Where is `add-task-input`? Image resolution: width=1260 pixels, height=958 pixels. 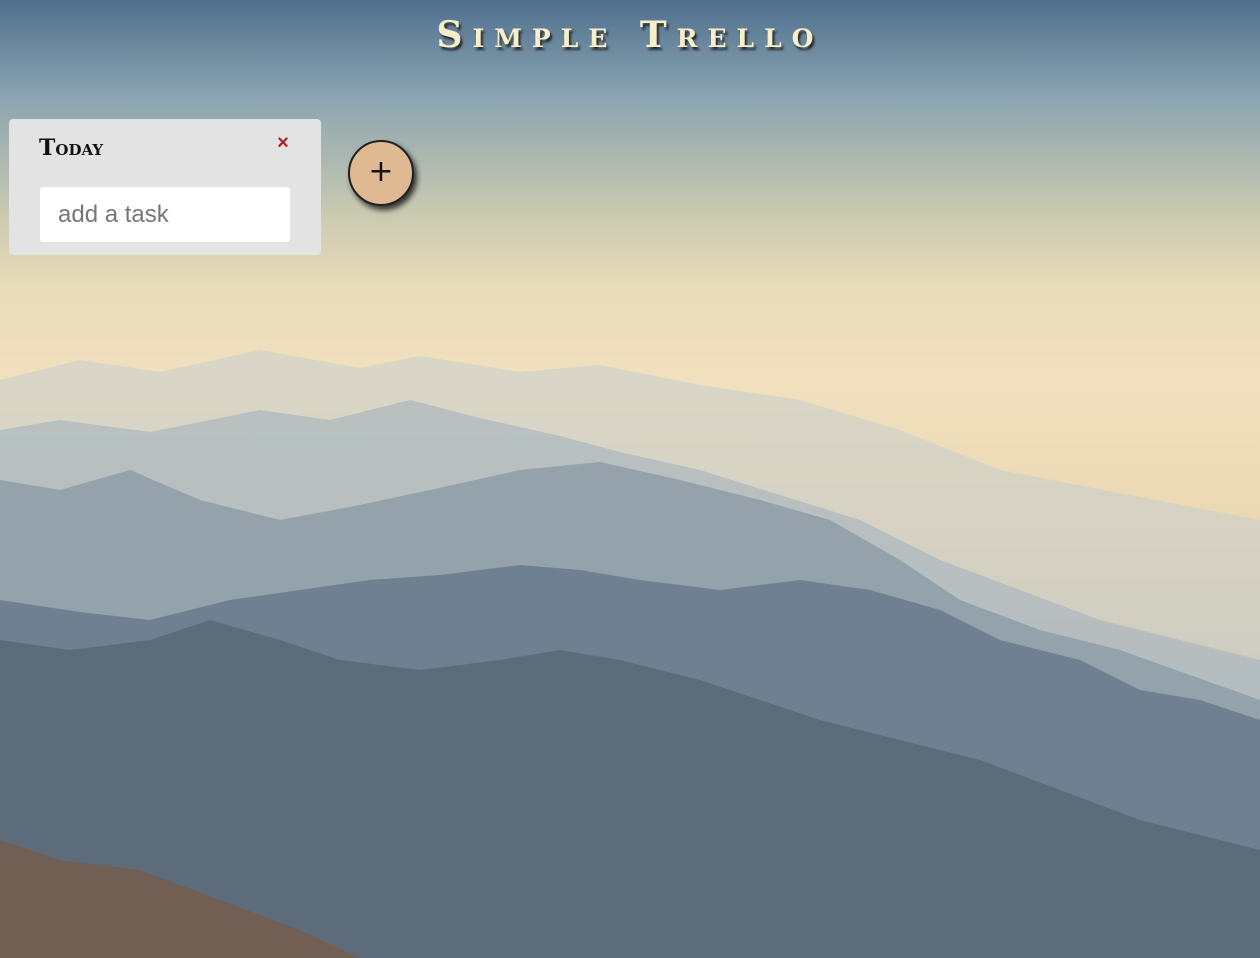 add-task-input is located at coordinates (165, 214).